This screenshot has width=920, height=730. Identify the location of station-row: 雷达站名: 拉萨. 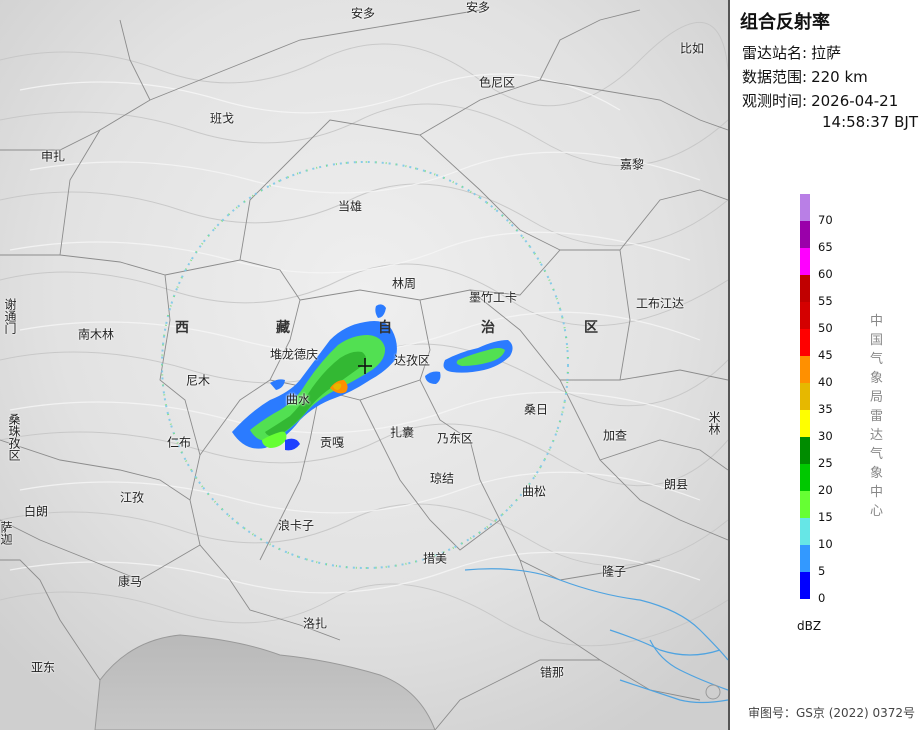
(791, 52).